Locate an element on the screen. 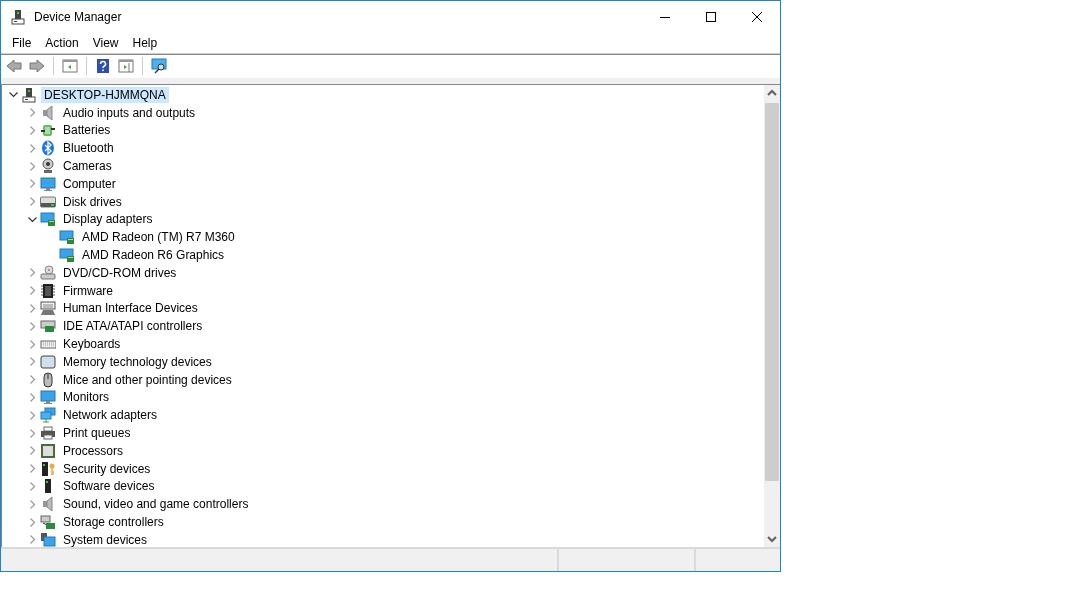 This screenshot has width=1078, height=607. tree-item: IDE ATA/ATAPI controllers is located at coordinates (133, 326).